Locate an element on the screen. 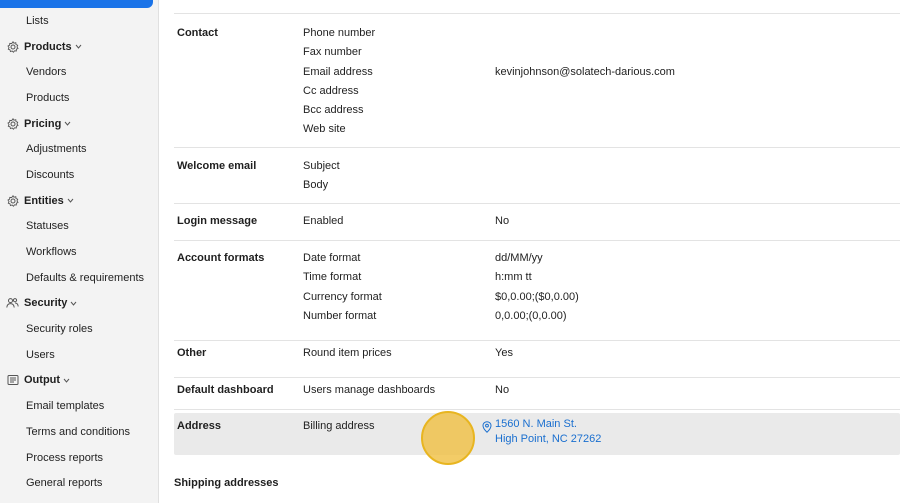 The image size is (900, 503). sidebar-item-discounts: Discounts is located at coordinates (79, 175).